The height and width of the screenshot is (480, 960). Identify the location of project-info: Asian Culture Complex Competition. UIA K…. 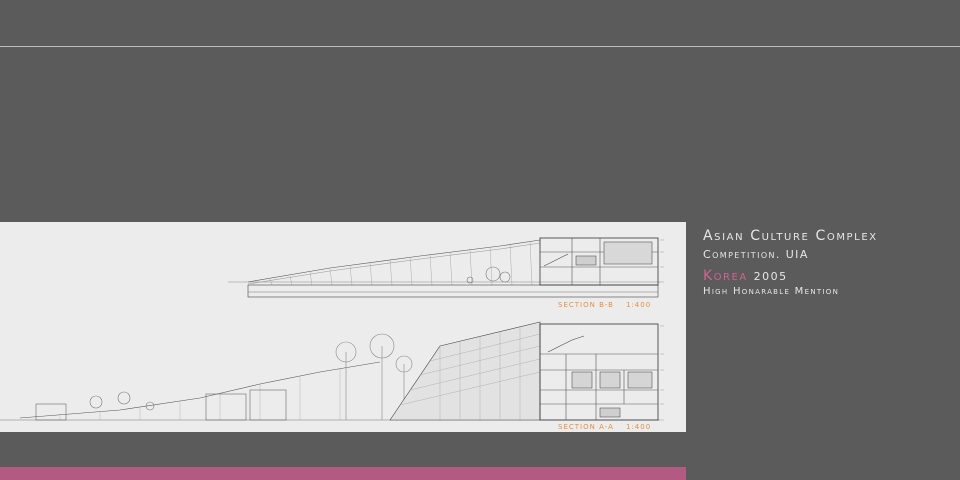
(790, 262).